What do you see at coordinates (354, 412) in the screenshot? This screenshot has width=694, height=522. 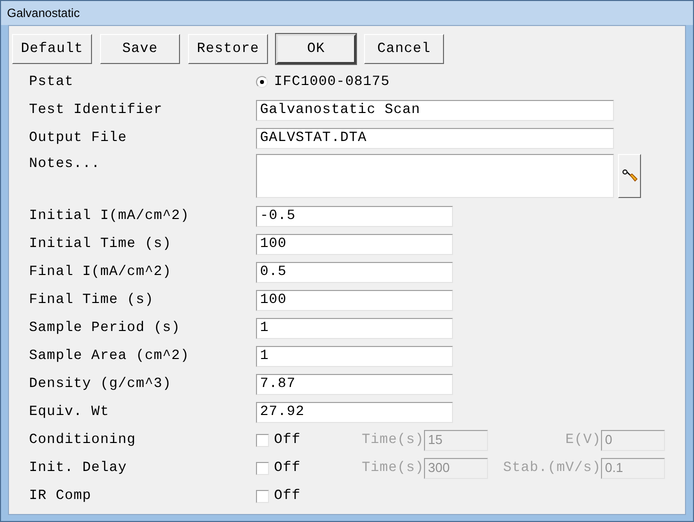 I see `input-field: 27.92` at bounding box center [354, 412].